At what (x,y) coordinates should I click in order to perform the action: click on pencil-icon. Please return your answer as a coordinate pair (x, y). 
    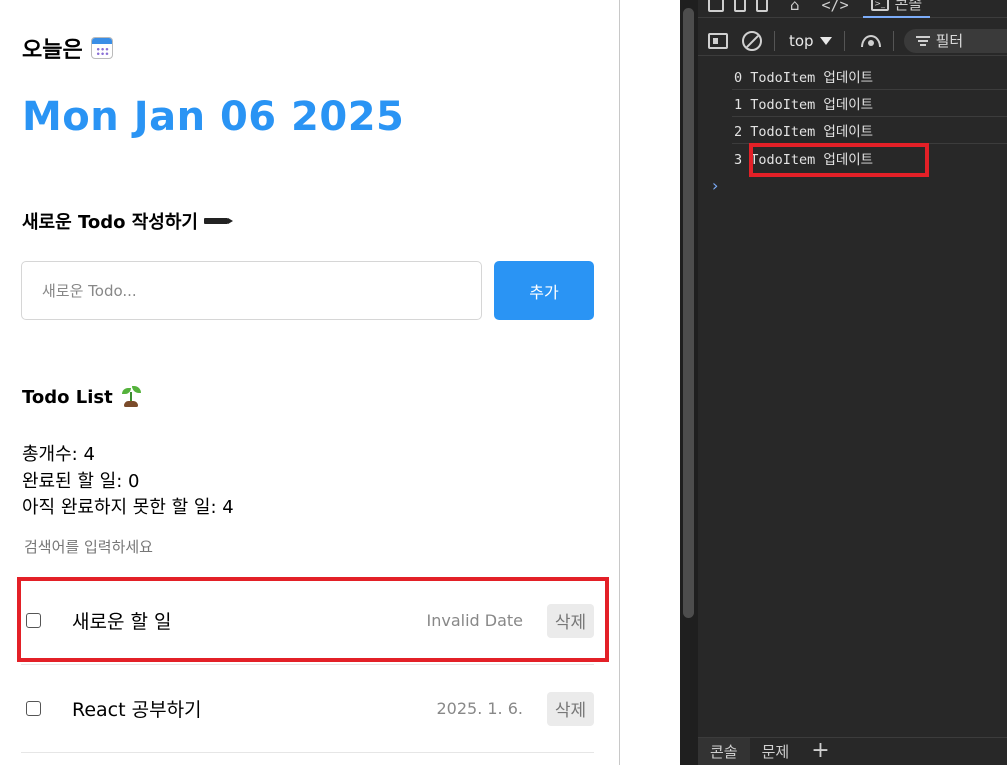
    Looking at the image, I should click on (218, 221).